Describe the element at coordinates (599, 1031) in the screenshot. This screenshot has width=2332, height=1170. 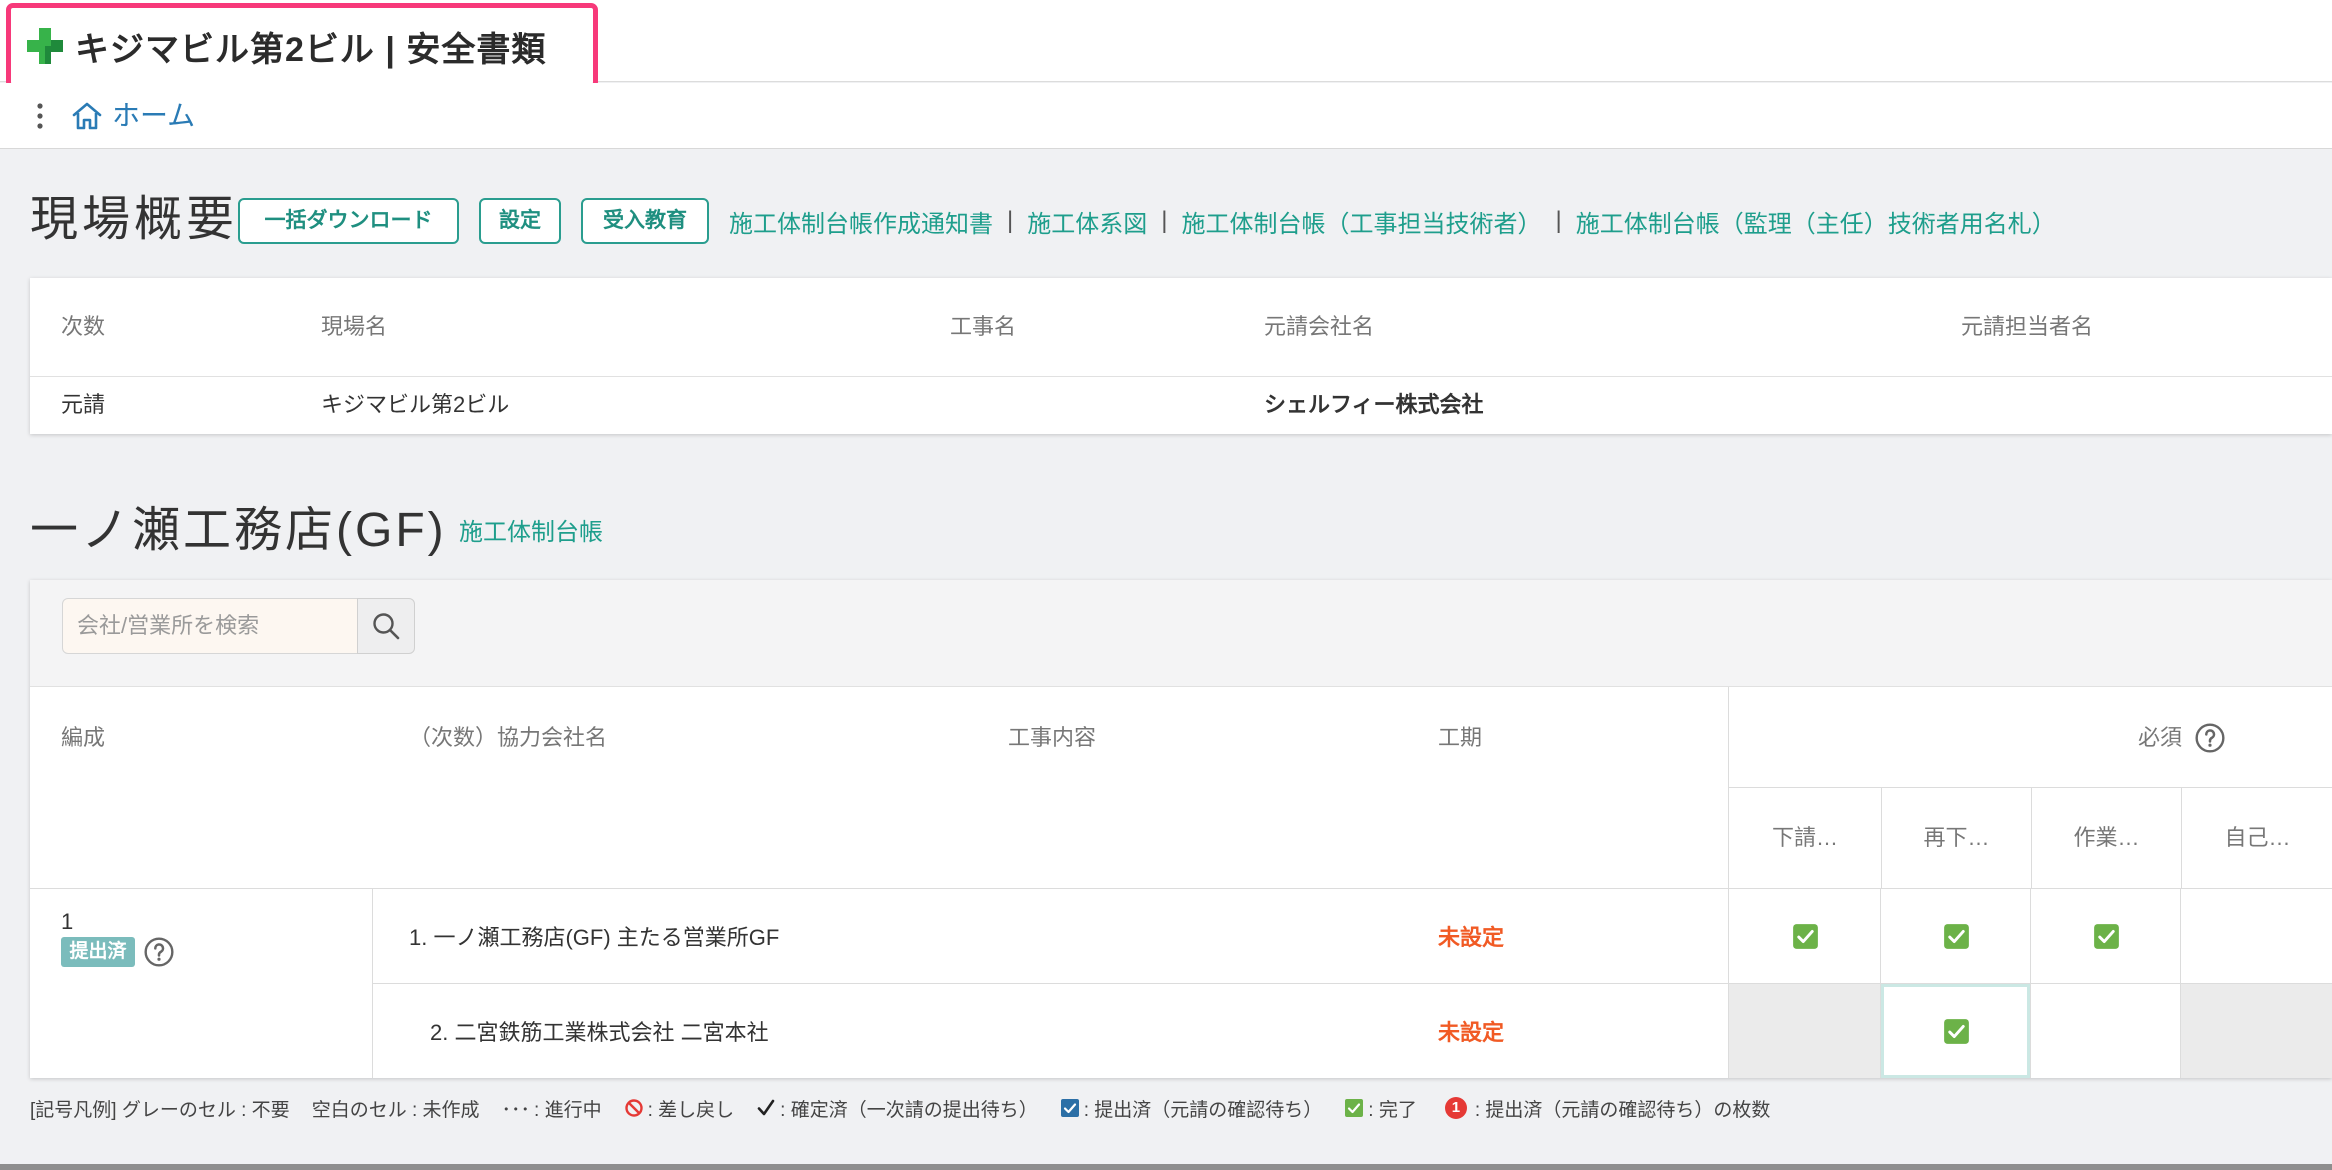
I see `company-name: 2. 二宮鉄筋工業株式会社 二宮本社` at that location.